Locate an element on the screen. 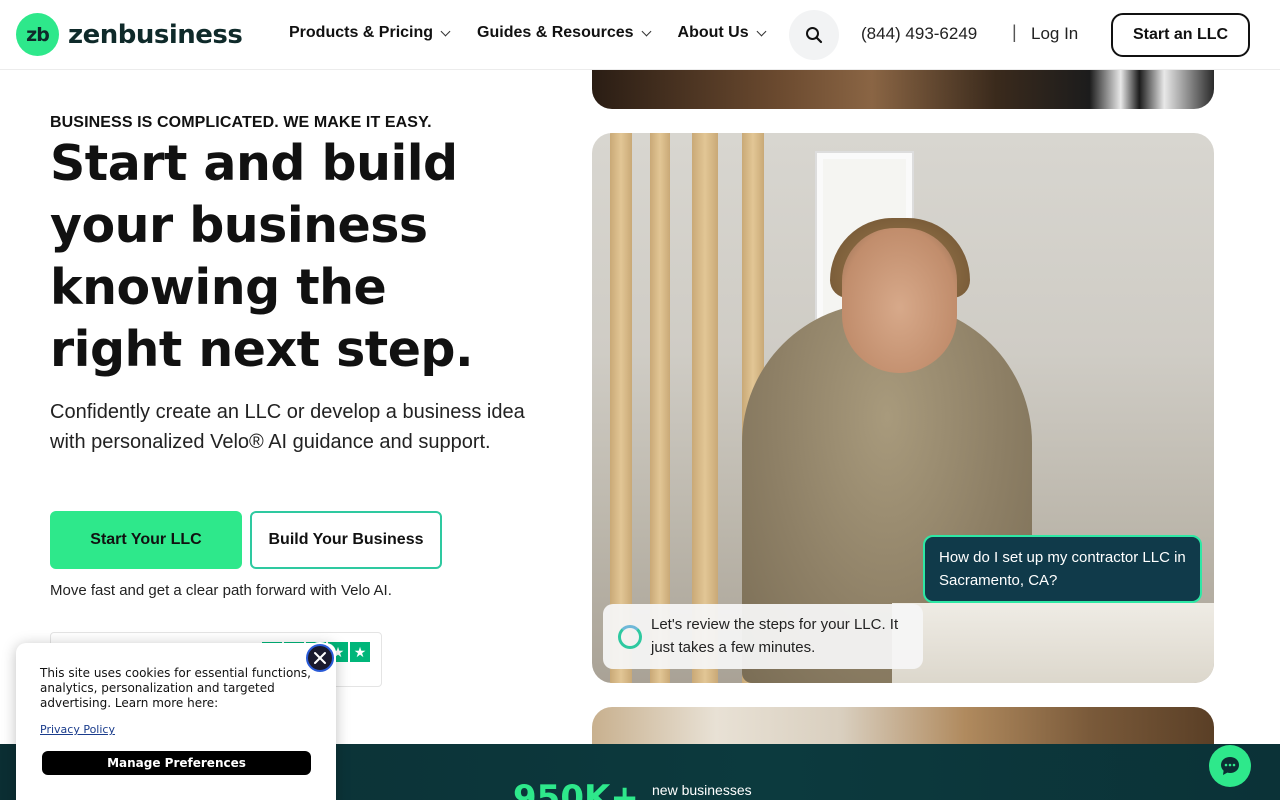 This screenshot has width=1280, height=800. build-your-business-button: Build Your Business is located at coordinates (346, 540).